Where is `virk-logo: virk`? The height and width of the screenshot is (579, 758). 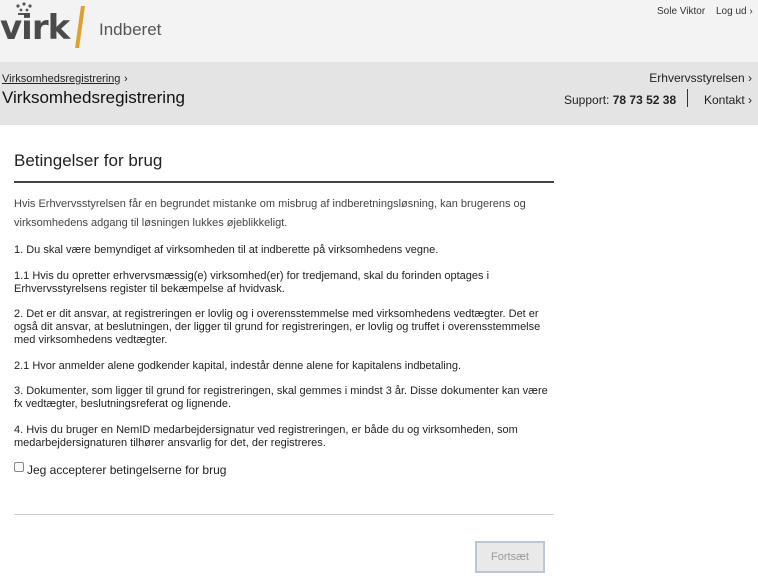 virk-logo: virk is located at coordinates (35, 27).